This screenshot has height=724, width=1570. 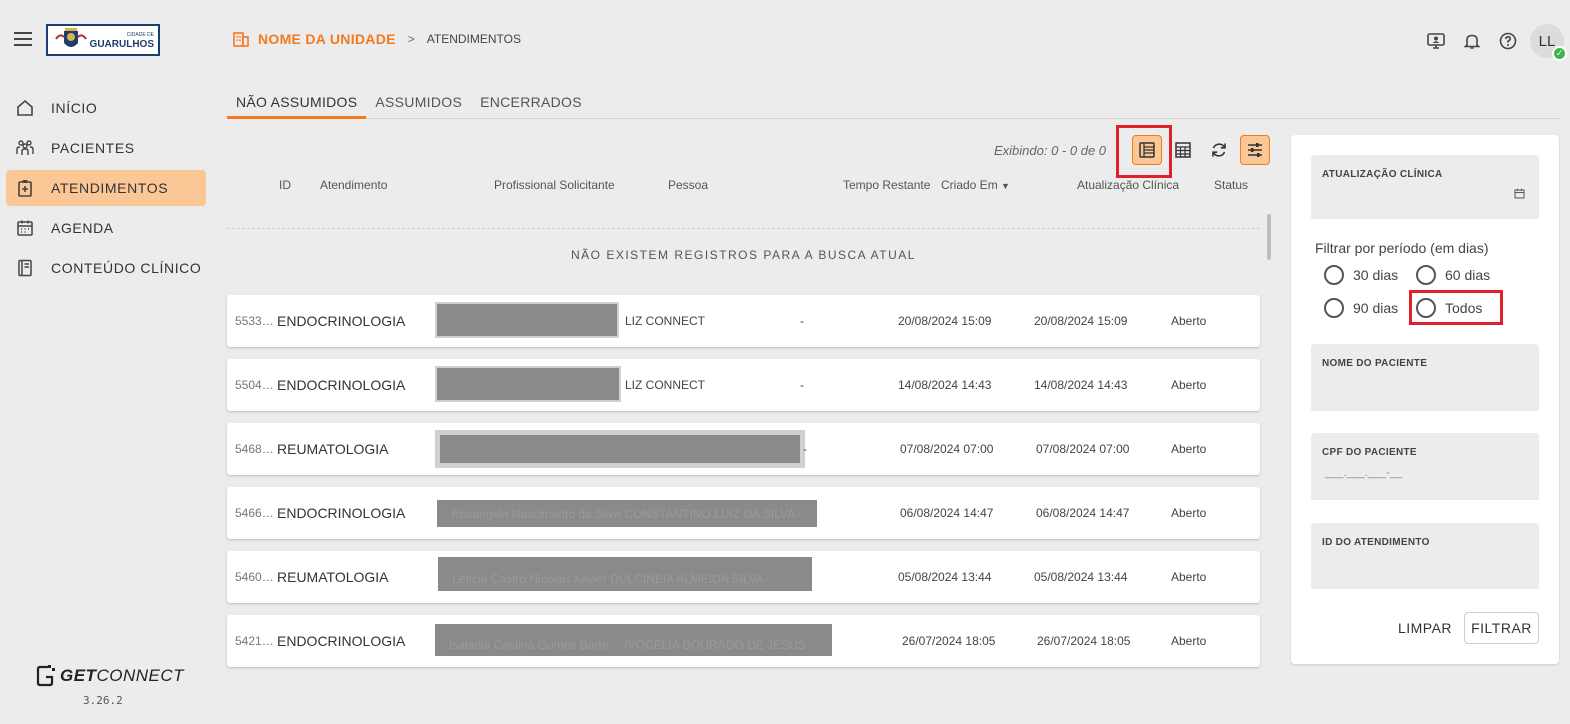 I want to click on column-header-id: ID, so click(x=285, y=185).